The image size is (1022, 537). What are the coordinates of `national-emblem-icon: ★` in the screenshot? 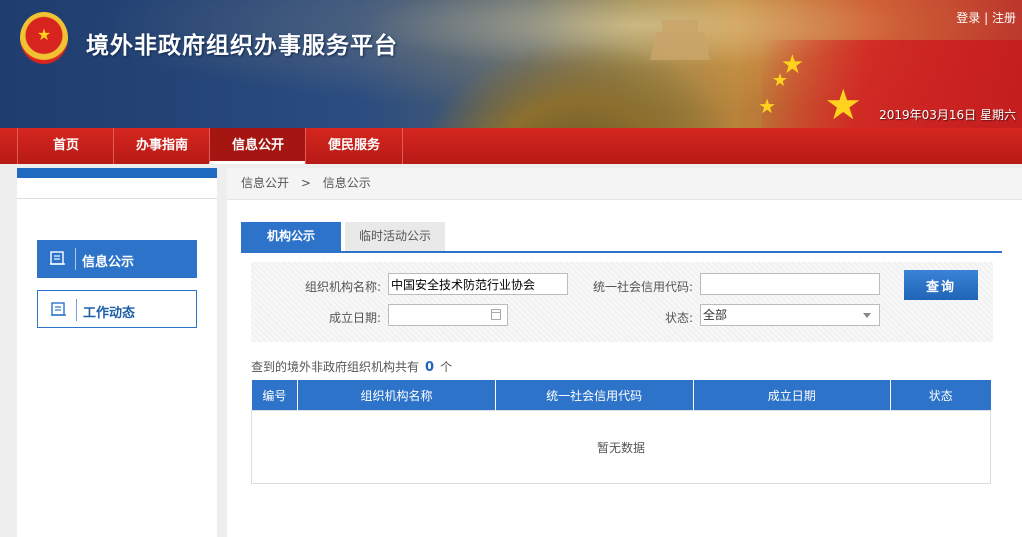 It's located at (44, 38).